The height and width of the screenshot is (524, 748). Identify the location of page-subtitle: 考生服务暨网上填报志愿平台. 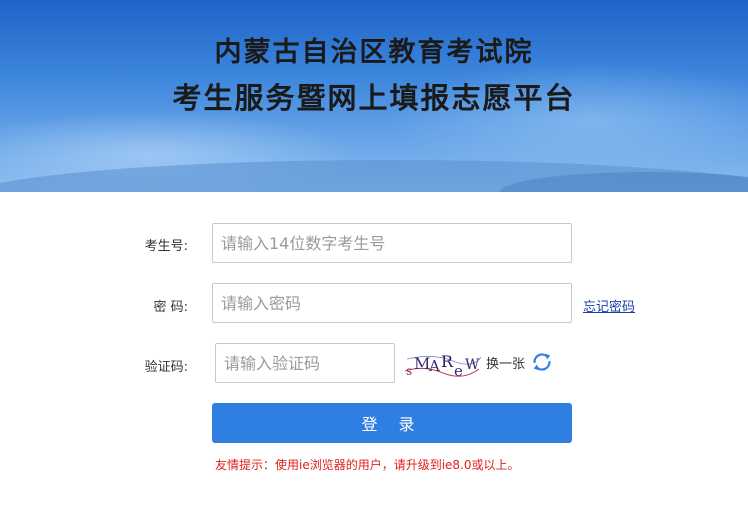
(374, 98).